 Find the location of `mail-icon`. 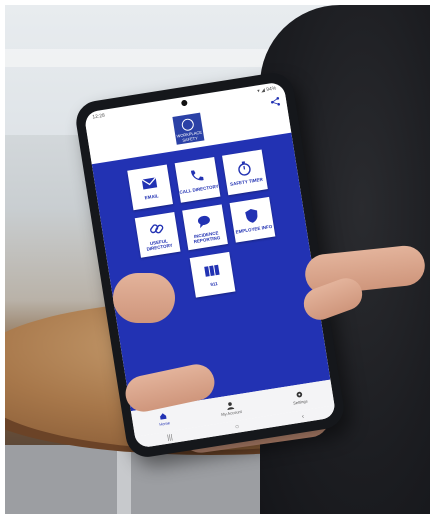

mail-icon is located at coordinates (149, 183).